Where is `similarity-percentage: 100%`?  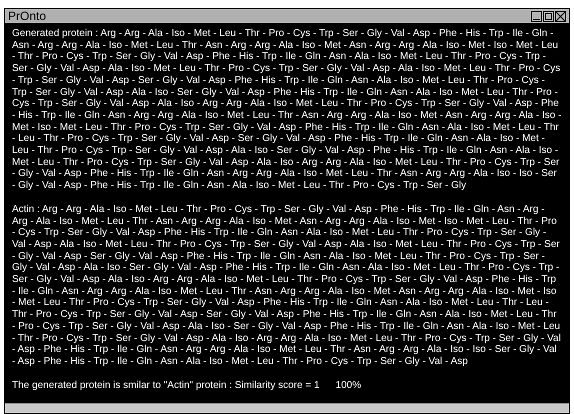 similarity-percentage: 100% is located at coordinates (349, 386).